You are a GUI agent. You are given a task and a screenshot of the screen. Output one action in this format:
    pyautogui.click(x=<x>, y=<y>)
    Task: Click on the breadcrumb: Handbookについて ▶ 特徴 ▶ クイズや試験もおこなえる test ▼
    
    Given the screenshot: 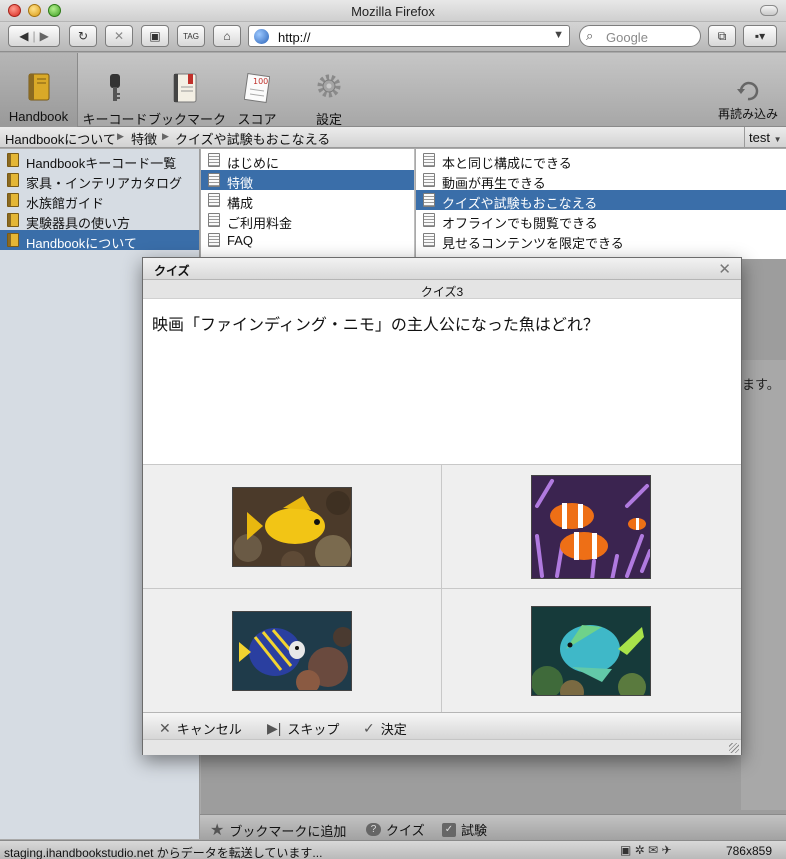 What is the action you would take?
    pyautogui.click(x=393, y=137)
    